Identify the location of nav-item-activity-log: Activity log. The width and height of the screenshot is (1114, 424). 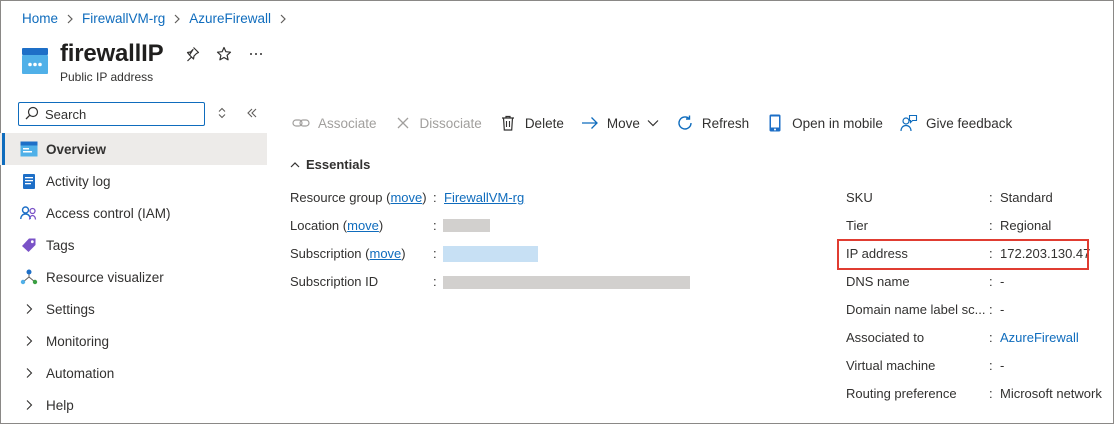
(133, 181).